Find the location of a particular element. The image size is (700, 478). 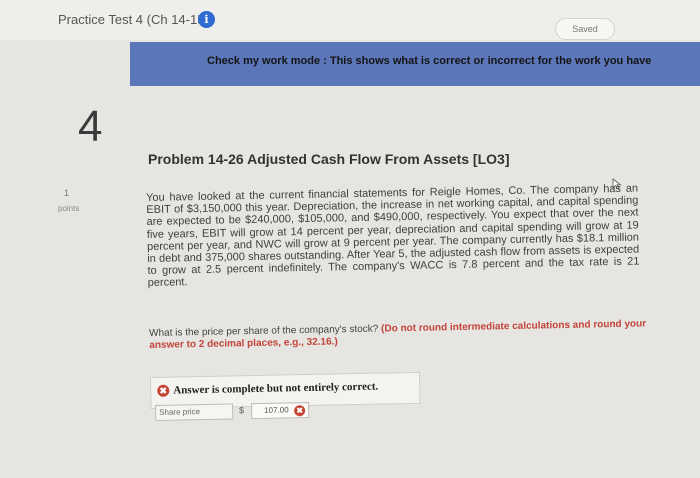

question-number: 4 is located at coordinates (90, 126).